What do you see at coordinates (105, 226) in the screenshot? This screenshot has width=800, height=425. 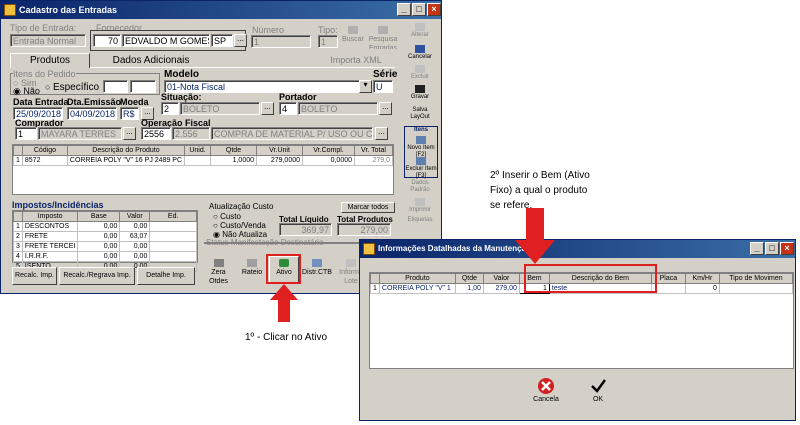 I see `table-row: 1 DESCONTOS 0,00 0,00` at bounding box center [105, 226].